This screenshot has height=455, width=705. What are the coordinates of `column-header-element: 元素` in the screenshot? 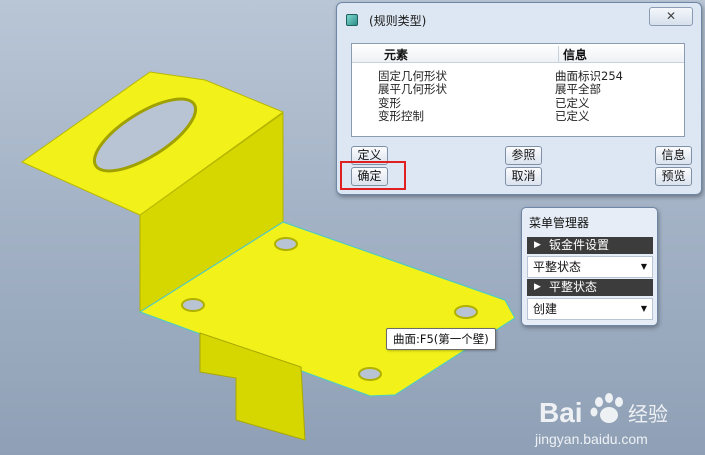 It's located at (396, 54).